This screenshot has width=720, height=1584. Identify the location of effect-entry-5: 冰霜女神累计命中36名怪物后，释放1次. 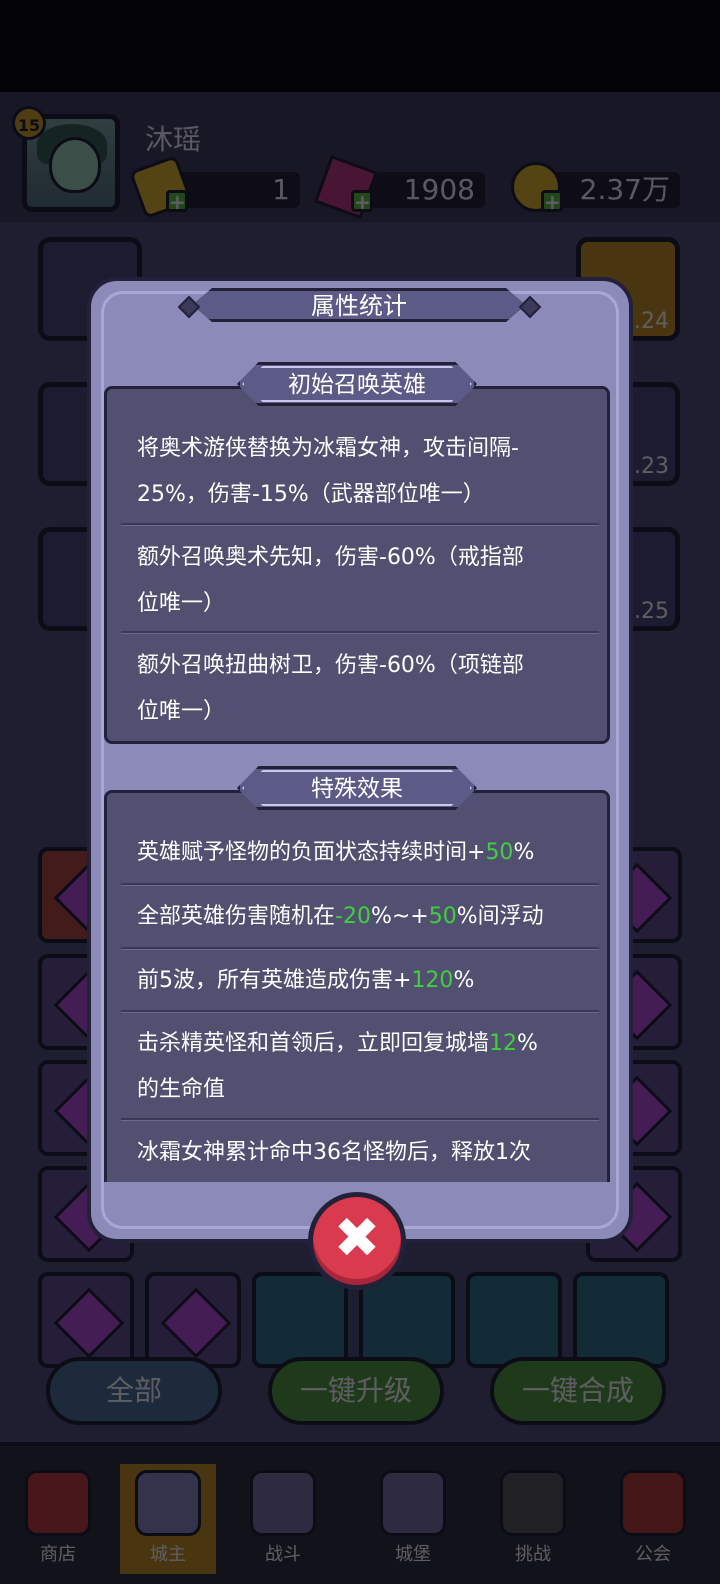
(334, 1152).